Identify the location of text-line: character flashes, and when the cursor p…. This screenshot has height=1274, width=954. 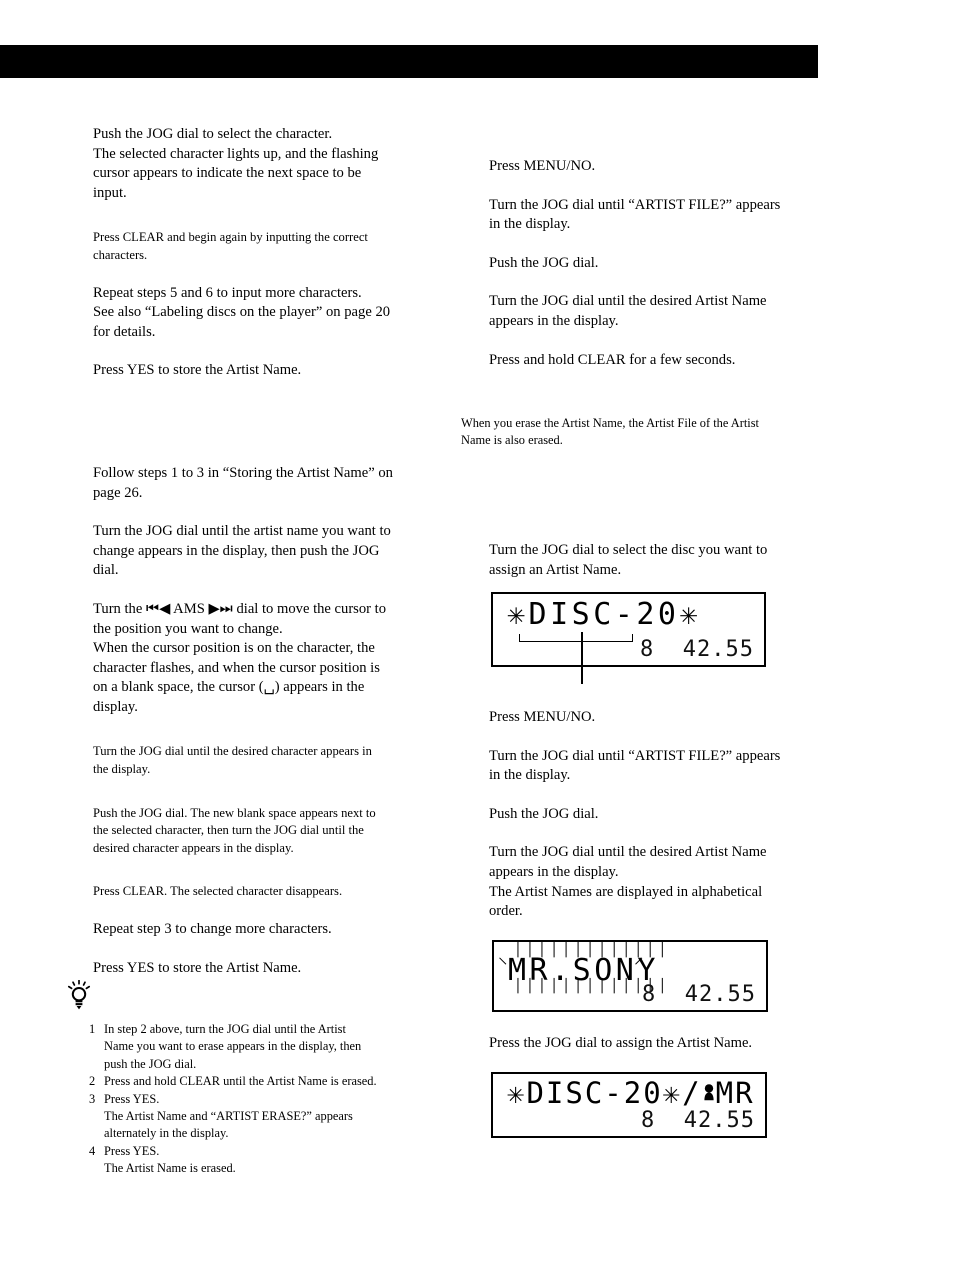
(236, 667).